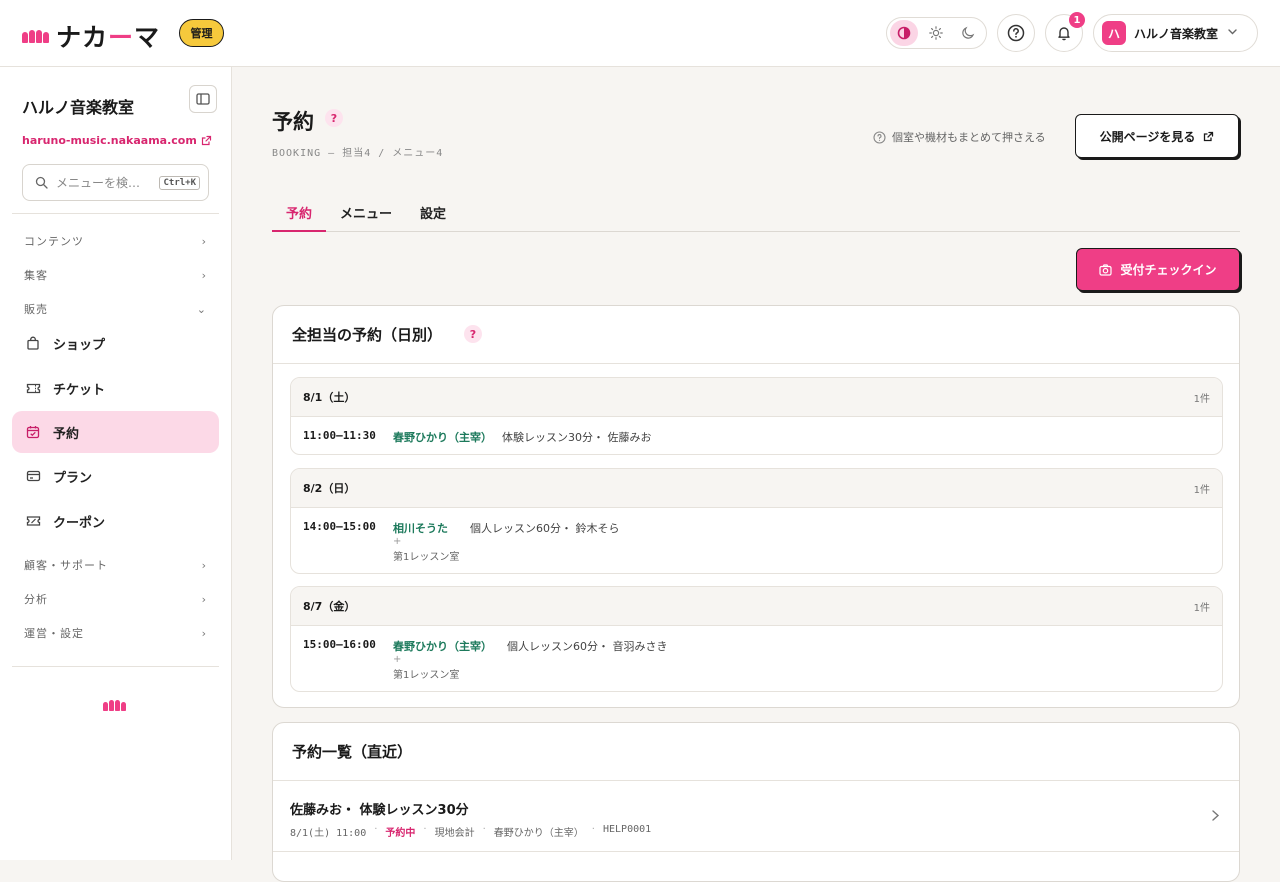 This screenshot has height=882, width=1280. What do you see at coordinates (640, 33) in the screenshot?
I see `top-bar: ナカーマ 管理 1 ハ ハルノ音楽教室` at bounding box center [640, 33].